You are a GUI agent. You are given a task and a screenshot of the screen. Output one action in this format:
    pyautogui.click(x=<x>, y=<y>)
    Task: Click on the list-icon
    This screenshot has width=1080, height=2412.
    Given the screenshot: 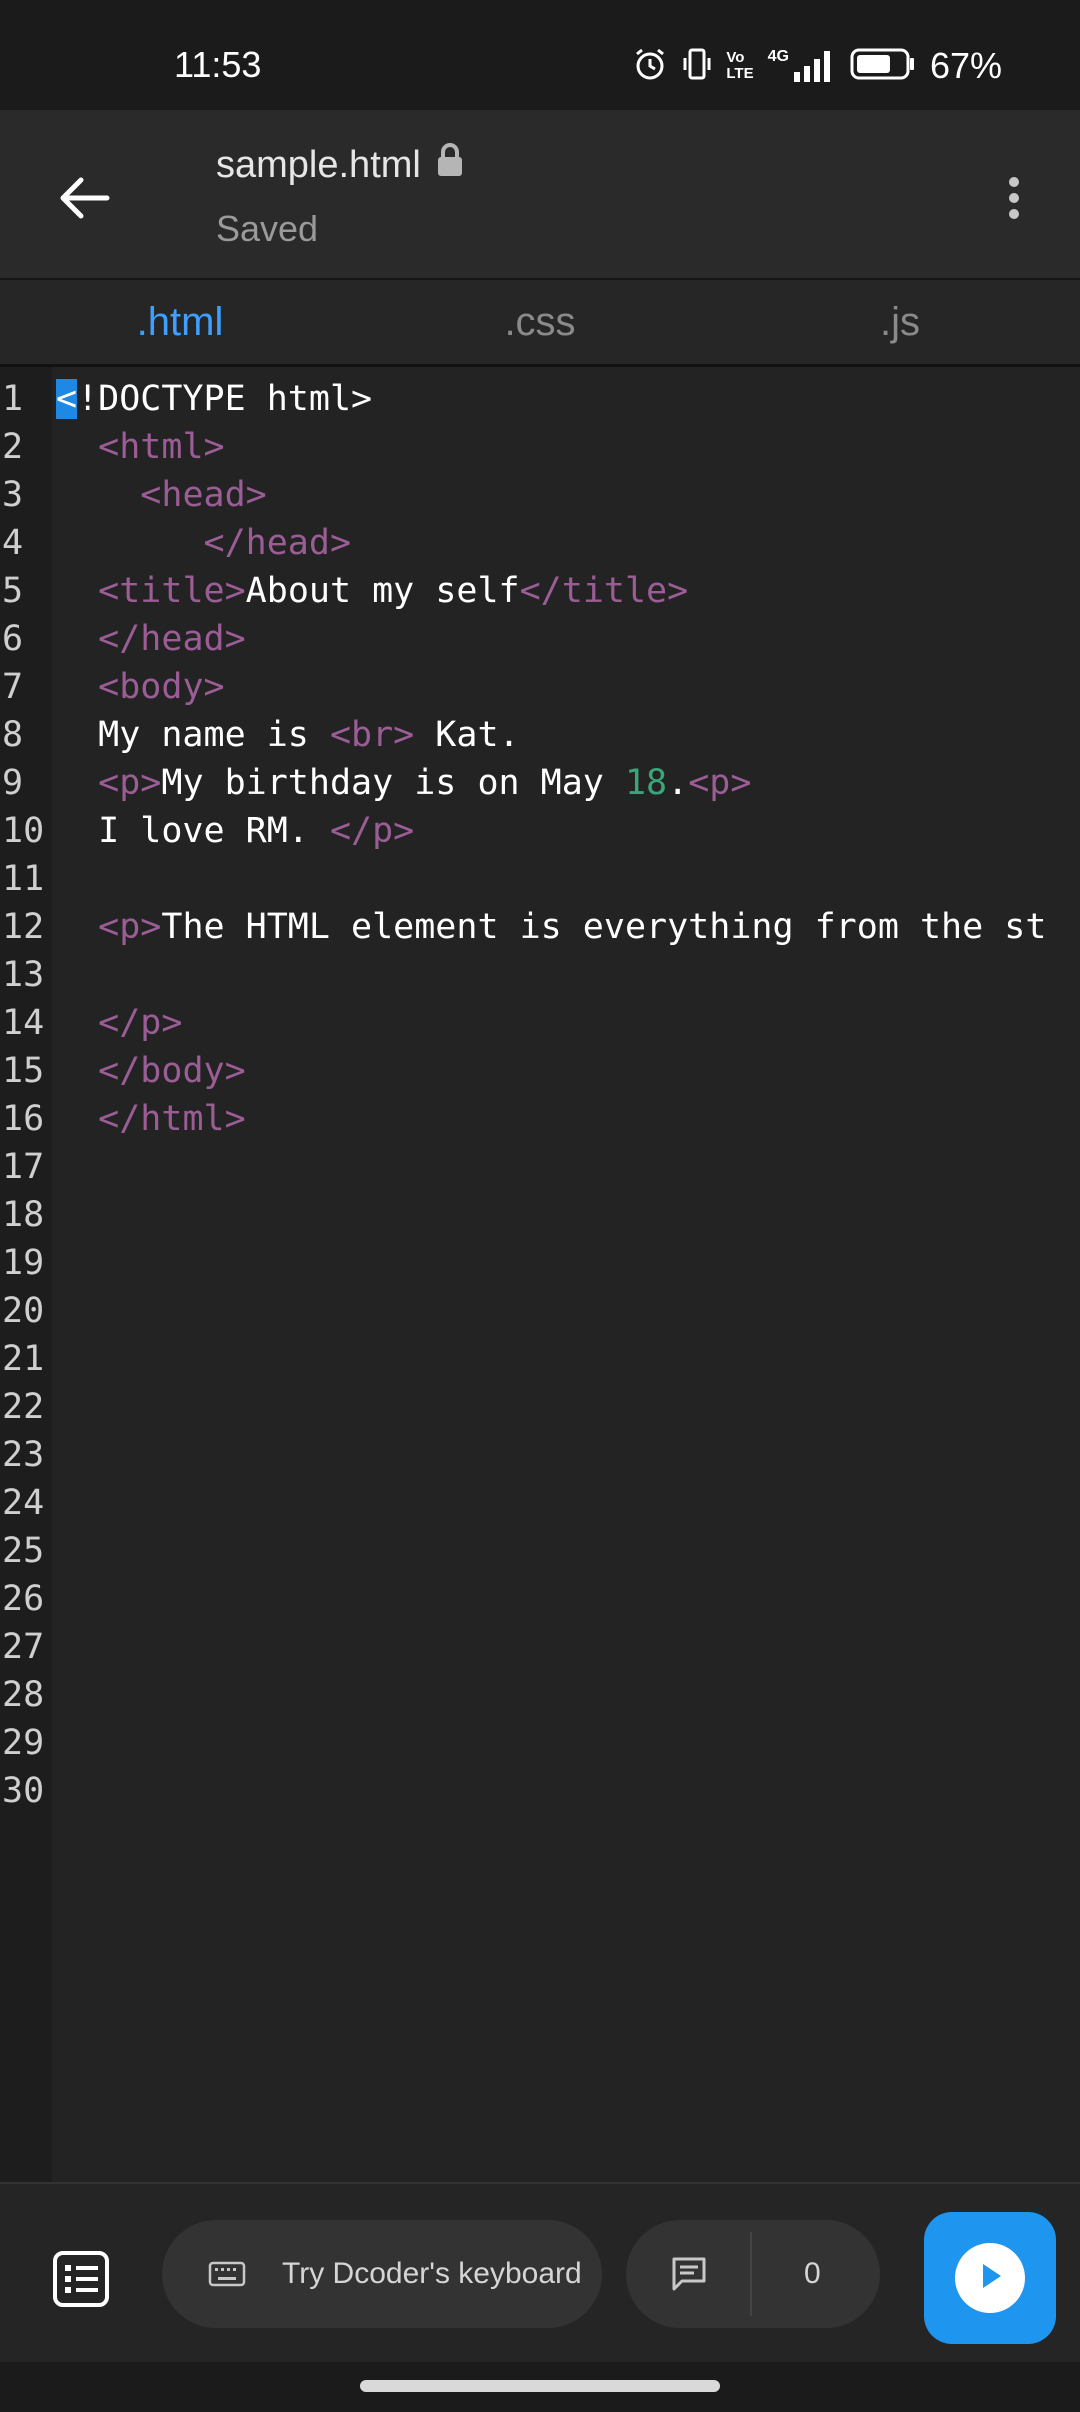 What is the action you would take?
    pyautogui.click(x=81, y=2281)
    